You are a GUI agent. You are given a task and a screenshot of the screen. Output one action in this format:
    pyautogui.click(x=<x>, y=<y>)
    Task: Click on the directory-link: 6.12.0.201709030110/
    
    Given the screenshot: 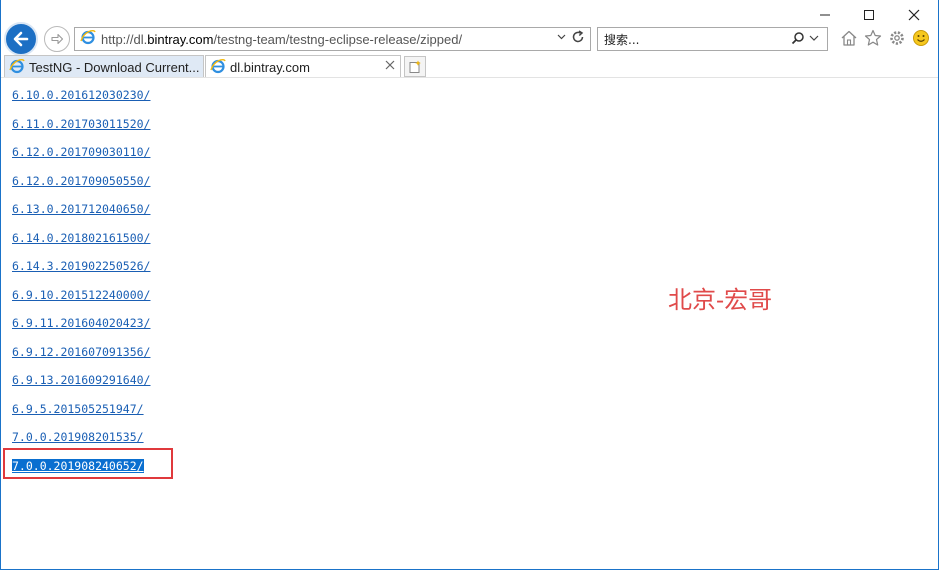 What is the action you would take?
    pyautogui.click(x=81, y=152)
    